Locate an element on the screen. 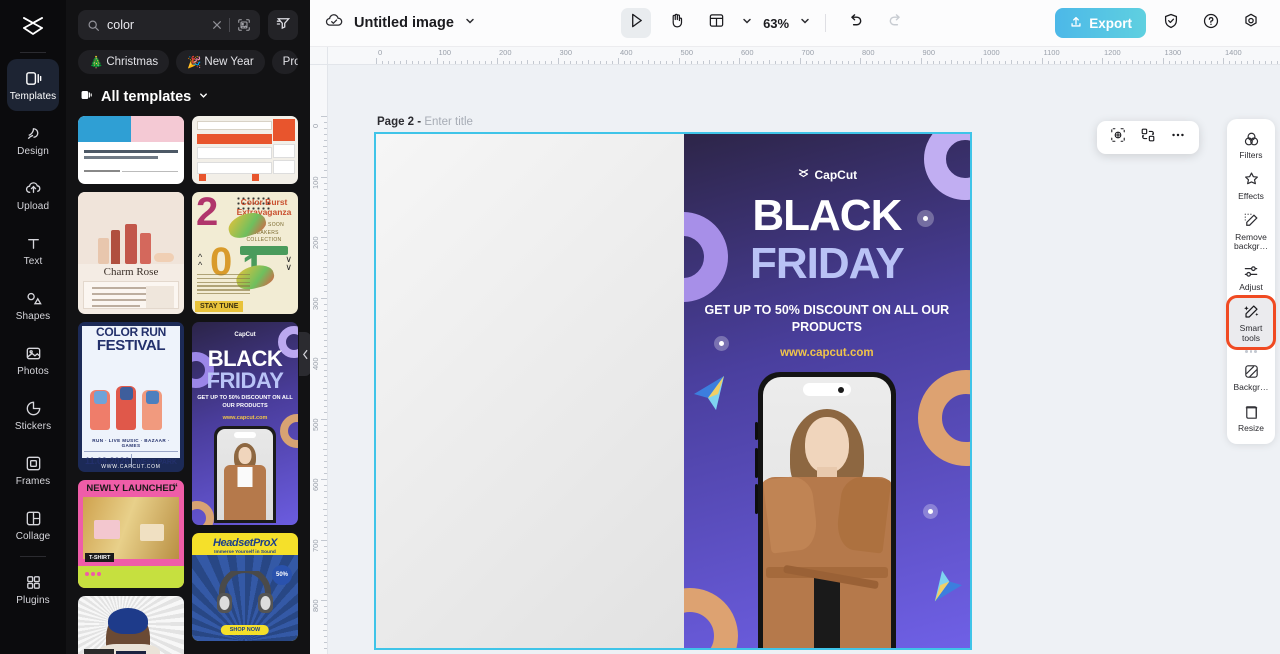  zoom-chevron-down-icon is located at coordinates (805, 23).